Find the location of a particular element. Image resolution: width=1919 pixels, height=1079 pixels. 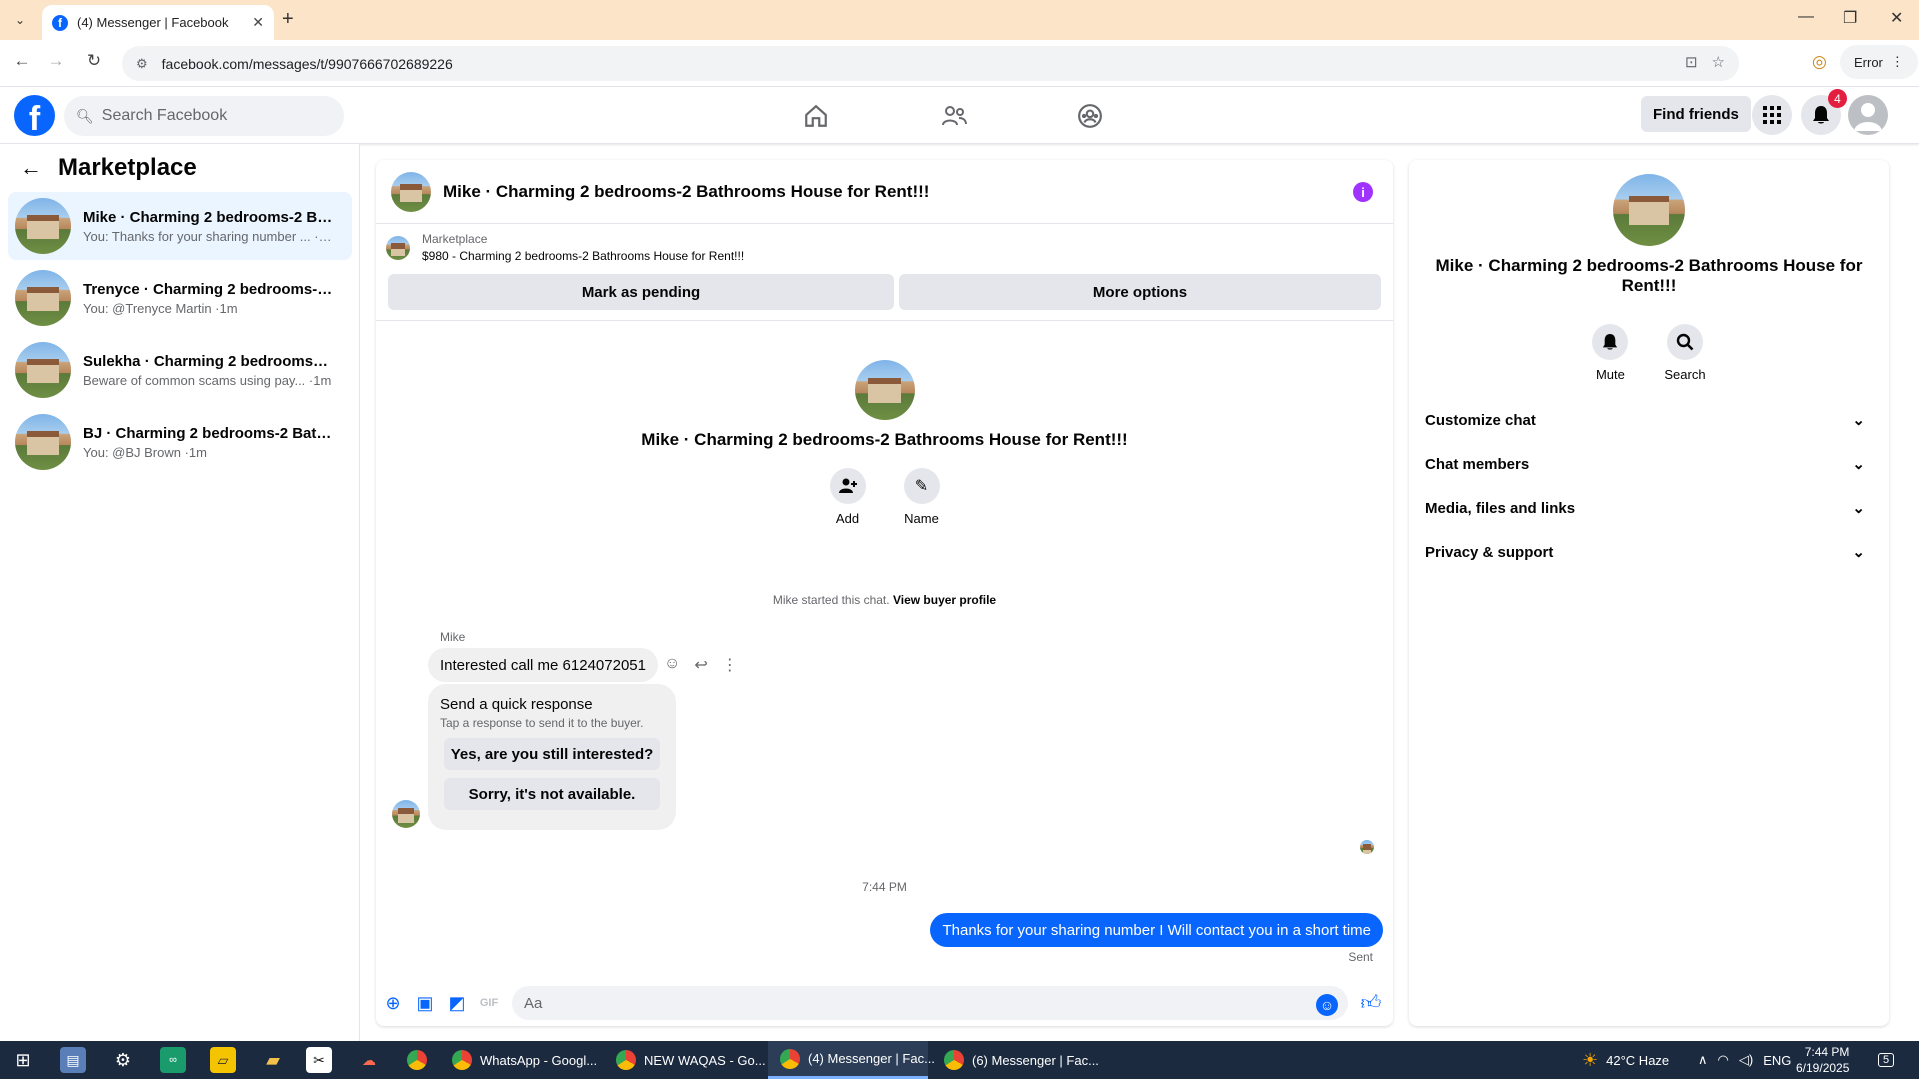

sticky-notes-icon: ▱ is located at coordinates (223, 1060).